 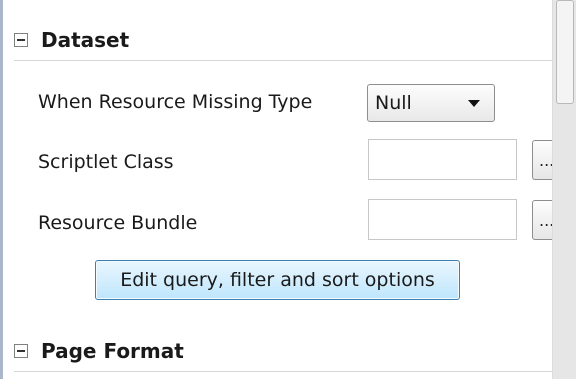 What do you see at coordinates (277, 280) in the screenshot?
I see `edit-query-button: Edit query, filter and sort options` at bounding box center [277, 280].